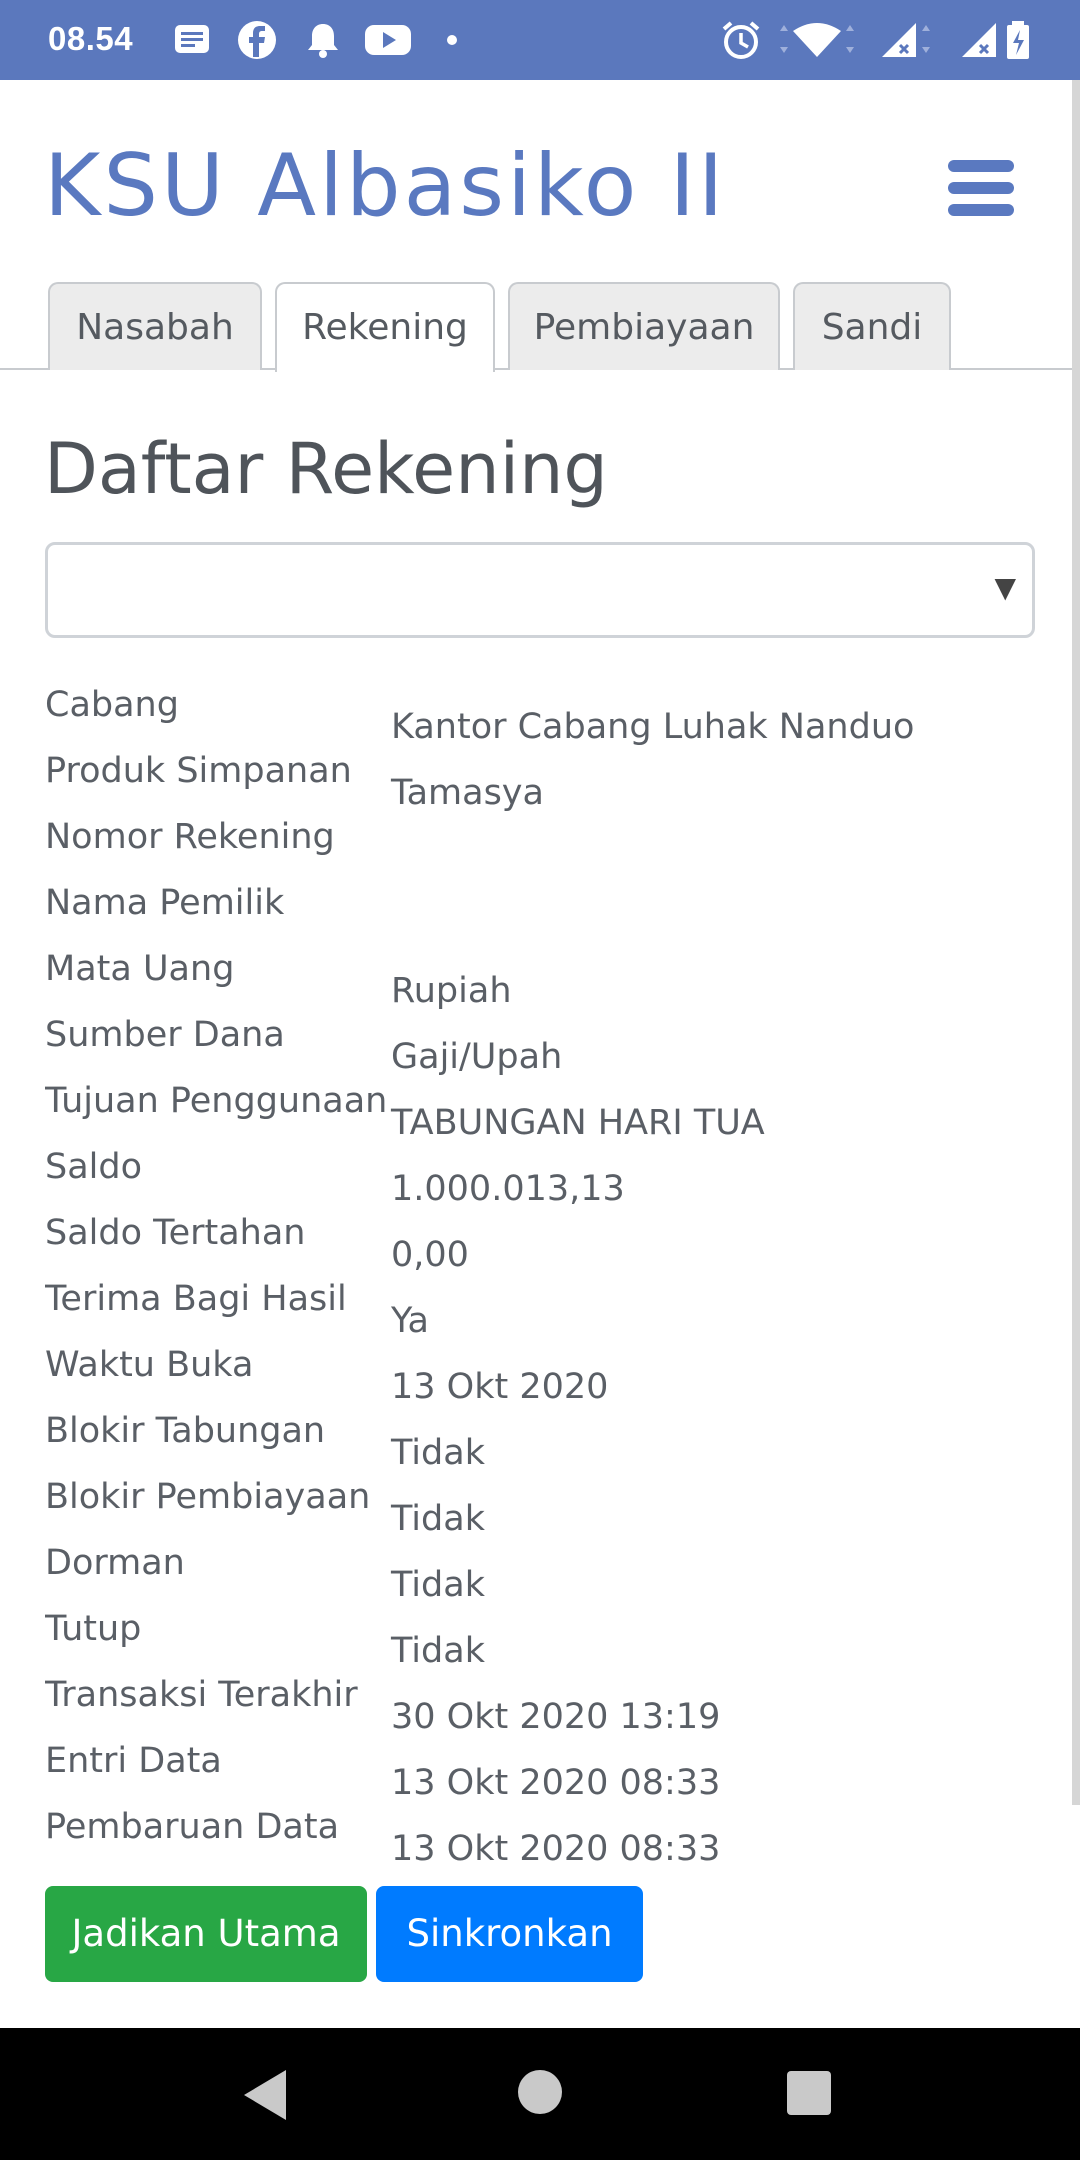 The height and width of the screenshot is (2160, 1080). I want to click on page-title: Daftar Rekening, so click(326, 469).